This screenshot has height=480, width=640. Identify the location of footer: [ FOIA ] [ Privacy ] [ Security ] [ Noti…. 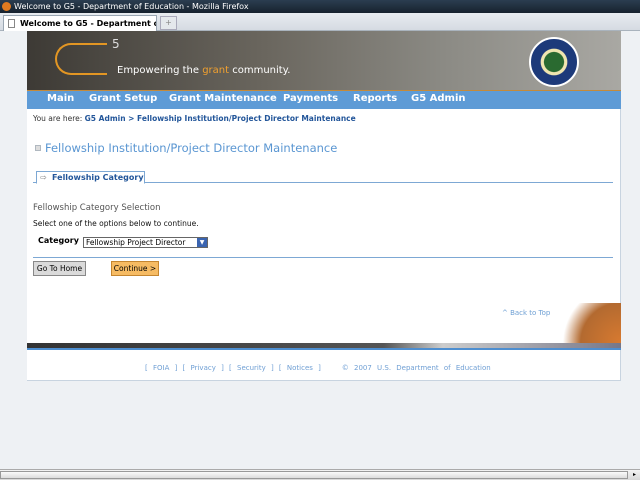
(318, 368).